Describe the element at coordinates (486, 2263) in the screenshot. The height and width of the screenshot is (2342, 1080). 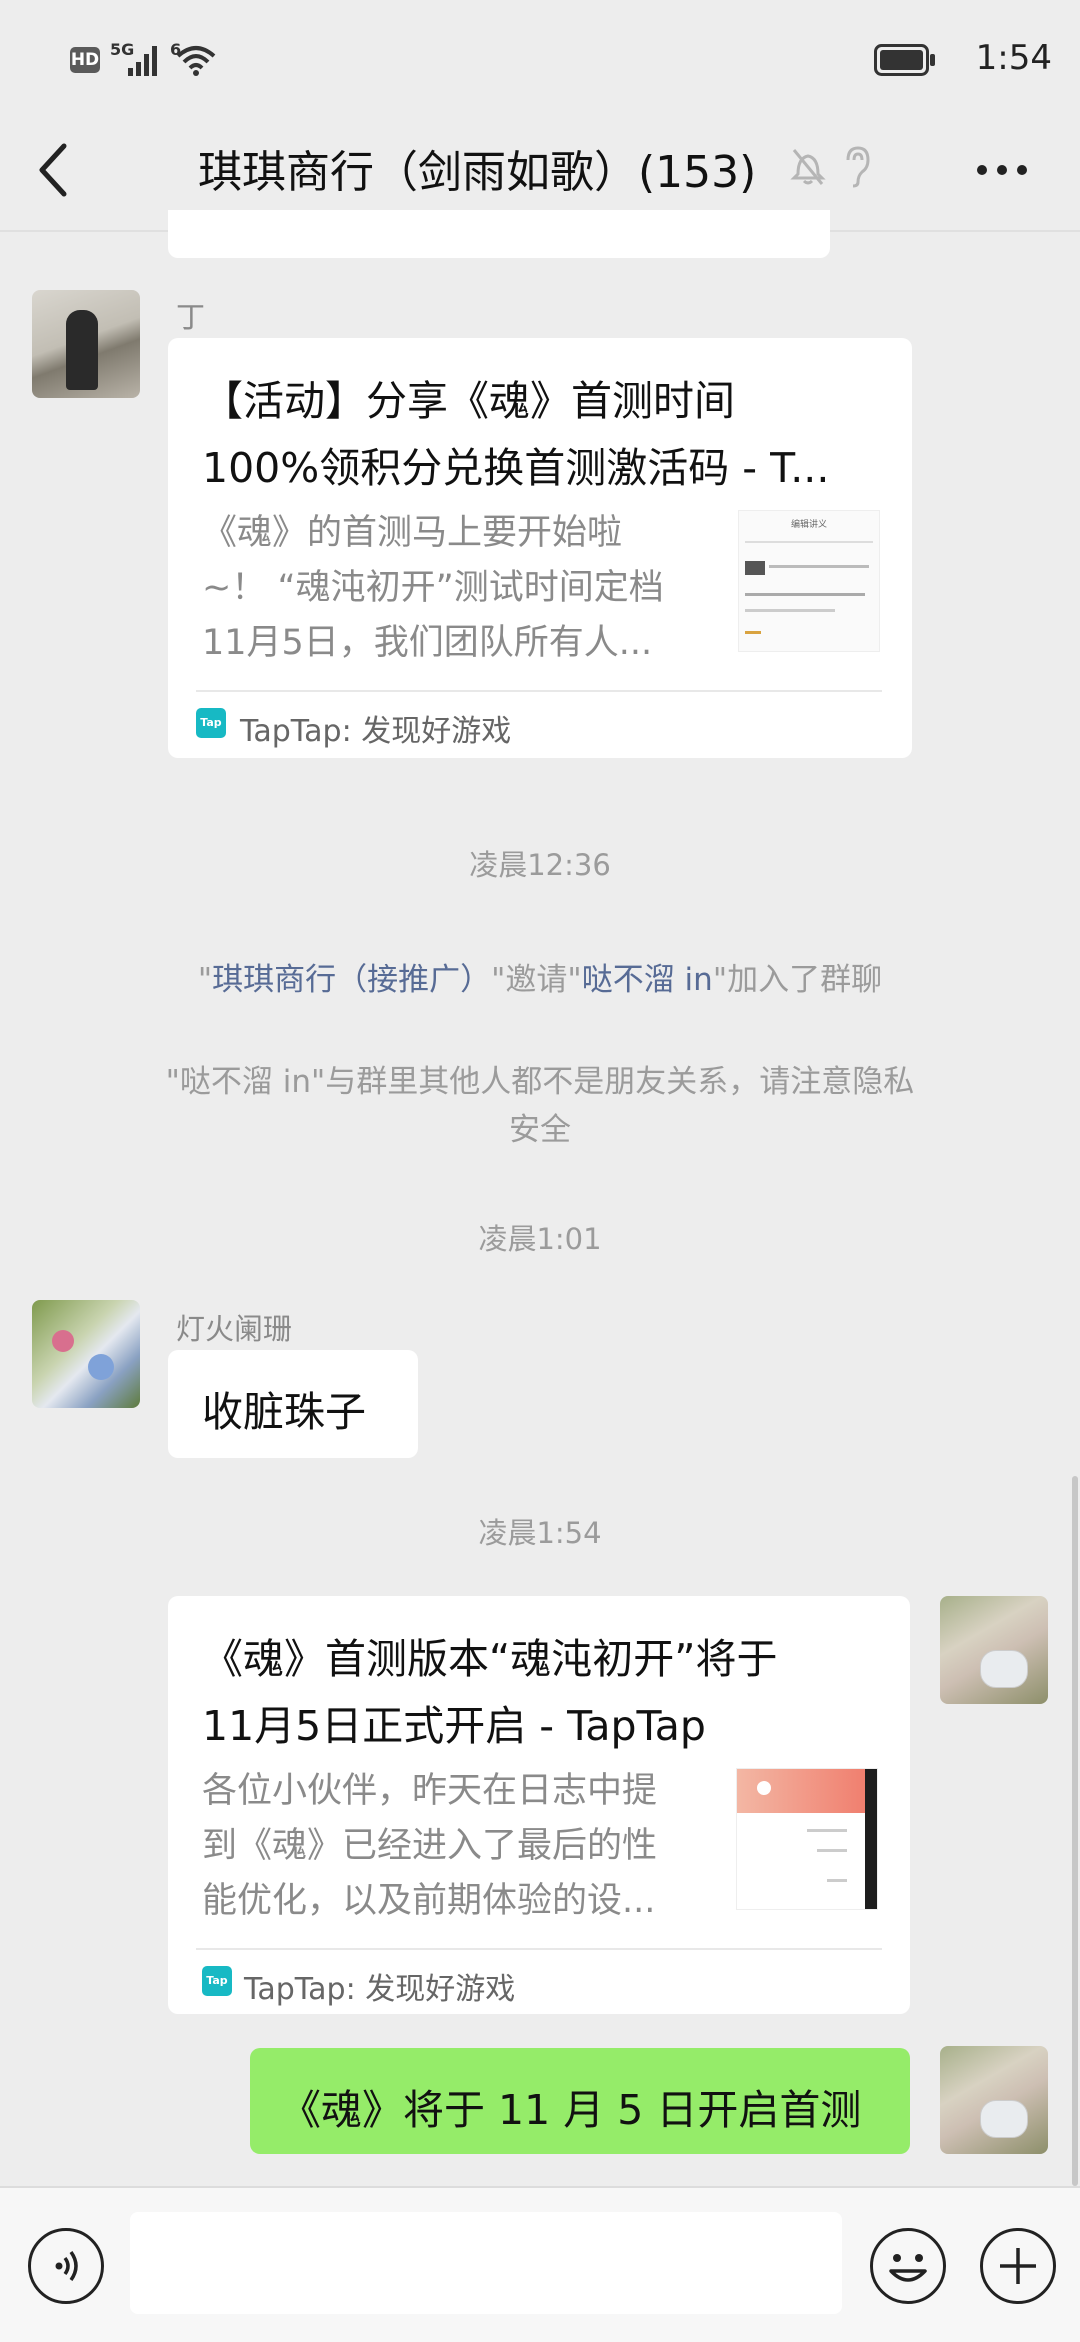
I see `message-input` at that location.